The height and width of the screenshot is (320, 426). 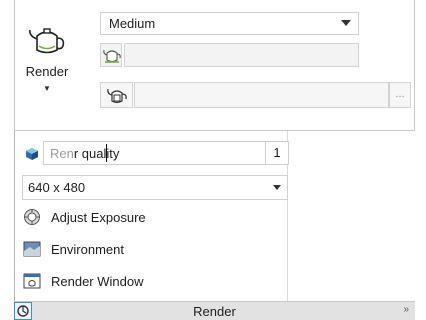 What do you see at coordinates (32, 249) in the screenshot?
I see `environment-icon` at bounding box center [32, 249].